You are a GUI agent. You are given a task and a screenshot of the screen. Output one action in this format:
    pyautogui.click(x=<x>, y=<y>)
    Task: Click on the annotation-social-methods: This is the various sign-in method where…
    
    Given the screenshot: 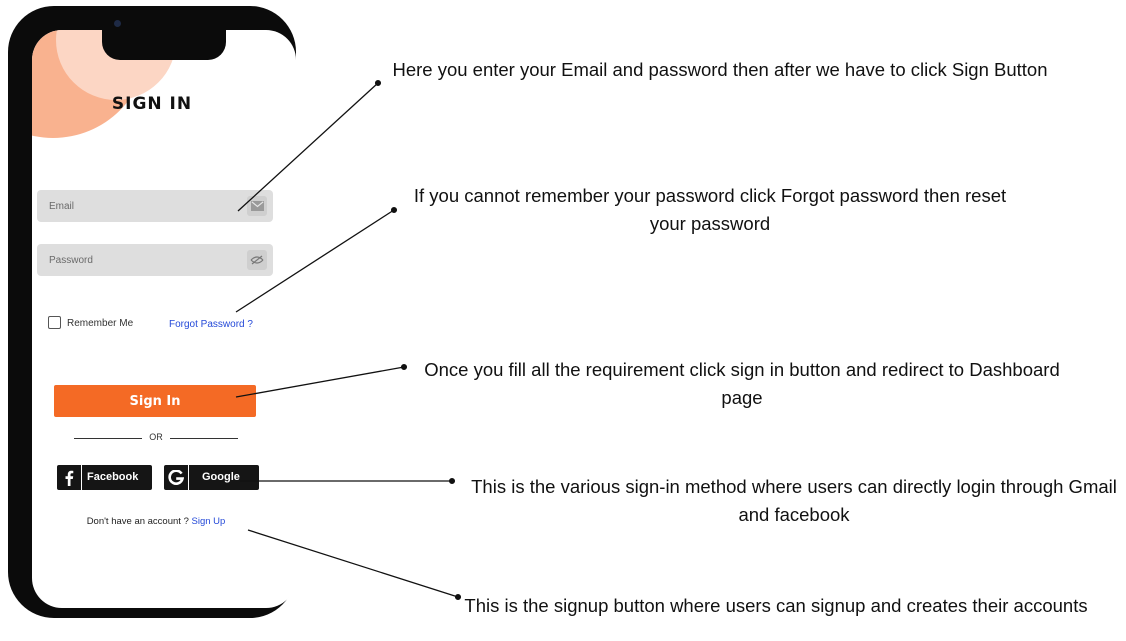 What is the action you would take?
    pyautogui.click(x=794, y=500)
    